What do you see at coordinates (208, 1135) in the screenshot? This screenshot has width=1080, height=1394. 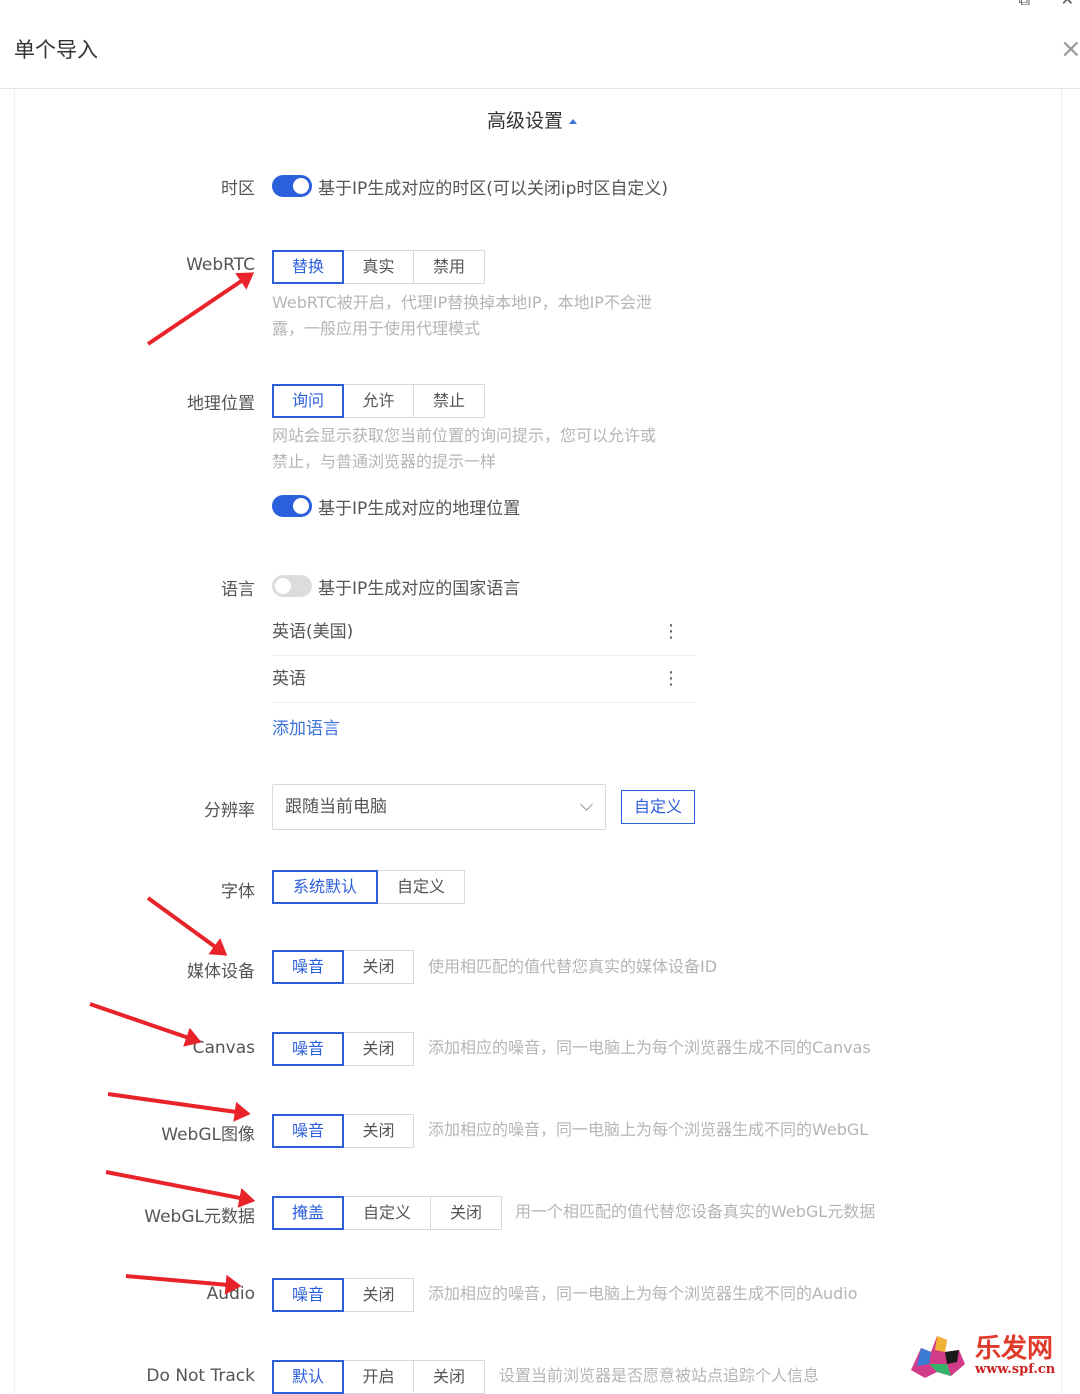 I see `webgl-image-label: WebGL图像` at bounding box center [208, 1135].